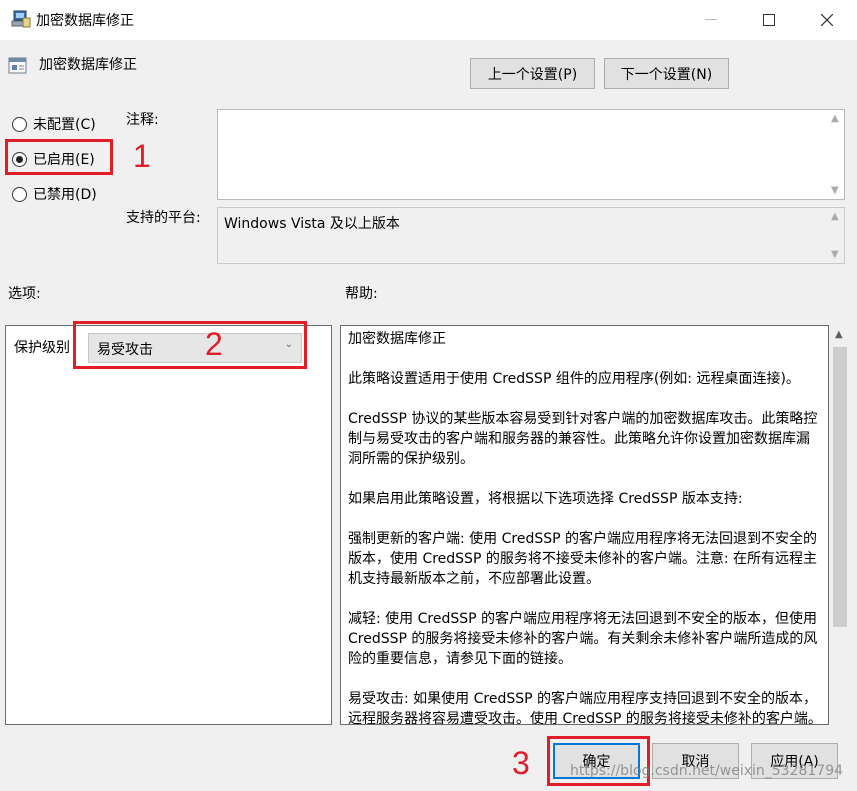 The image size is (857, 791). What do you see at coordinates (521, 763) in the screenshot?
I see `annotation-number-3: 3` at bounding box center [521, 763].